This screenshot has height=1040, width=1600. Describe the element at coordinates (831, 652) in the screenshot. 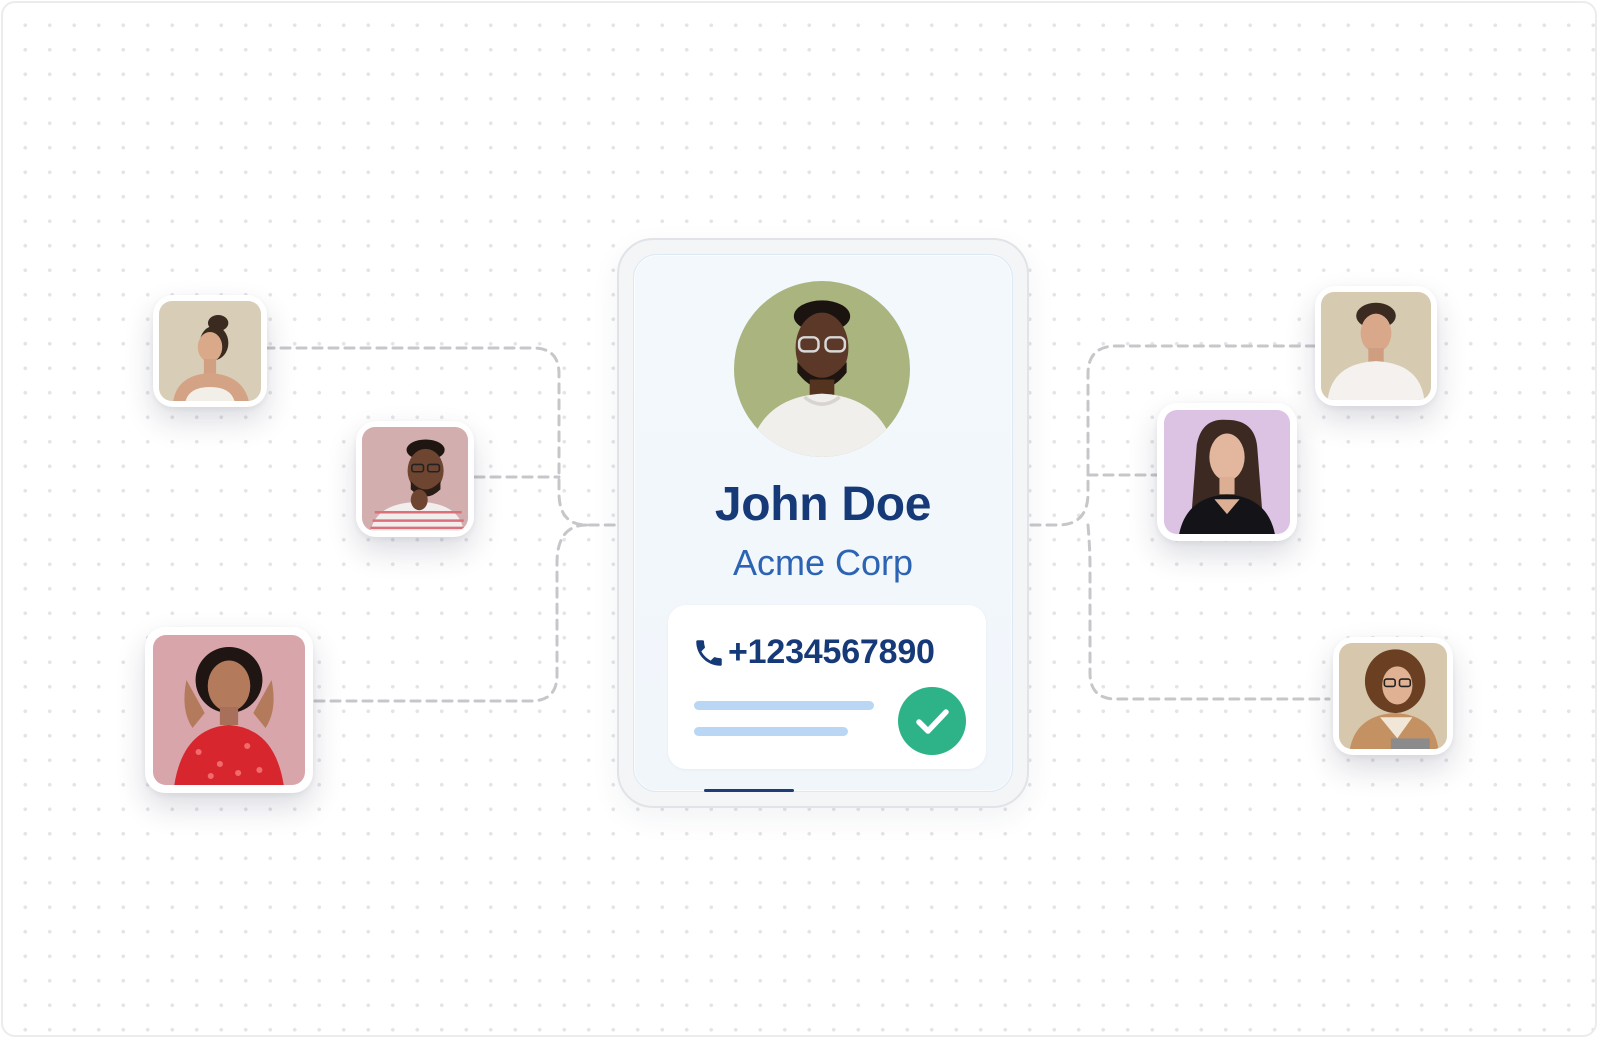

I see `phone-number: +1234567890` at that location.